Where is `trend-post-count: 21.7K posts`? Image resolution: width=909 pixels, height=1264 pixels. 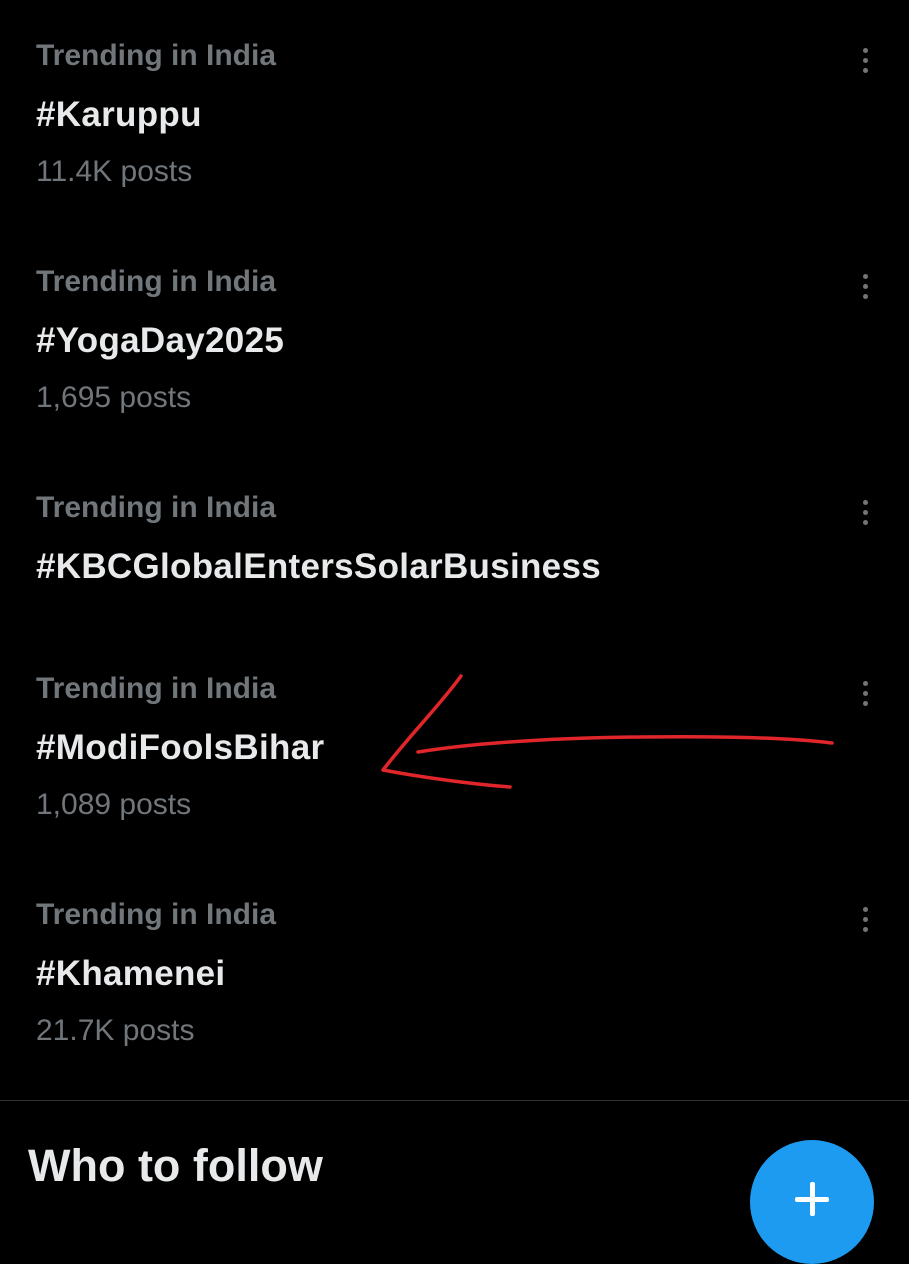
trend-post-count: 21.7K posts is located at coordinates (115, 1030).